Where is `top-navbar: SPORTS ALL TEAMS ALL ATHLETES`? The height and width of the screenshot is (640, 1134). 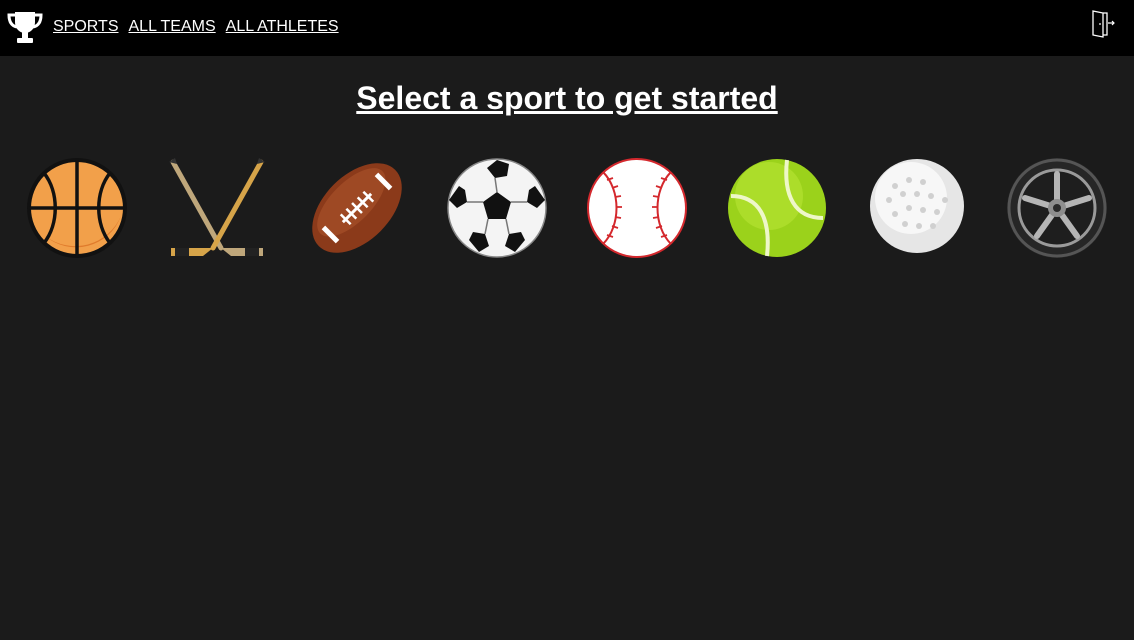
top-navbar: SPORTS ALL TEAMS ALL ATHLETES is located at coordinates (567, 28).